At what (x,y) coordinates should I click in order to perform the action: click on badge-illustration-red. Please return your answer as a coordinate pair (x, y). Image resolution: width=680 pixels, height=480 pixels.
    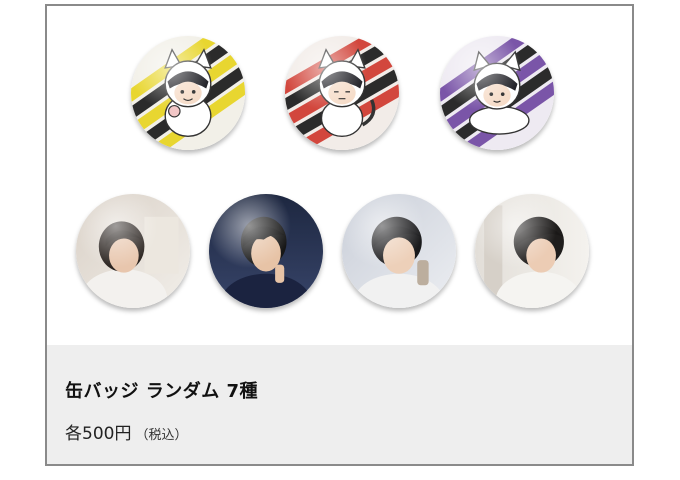
    Looking at the image, I should click on (342, 93).